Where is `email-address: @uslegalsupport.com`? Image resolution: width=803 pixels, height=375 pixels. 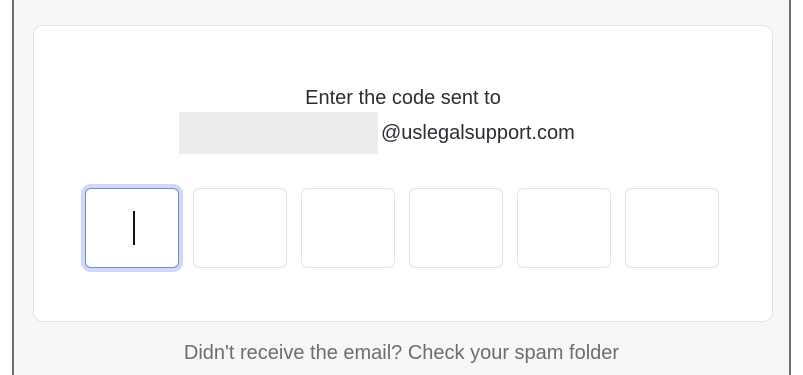
email-address: @uslegalsupport.com is located at coordinates (377, 133).